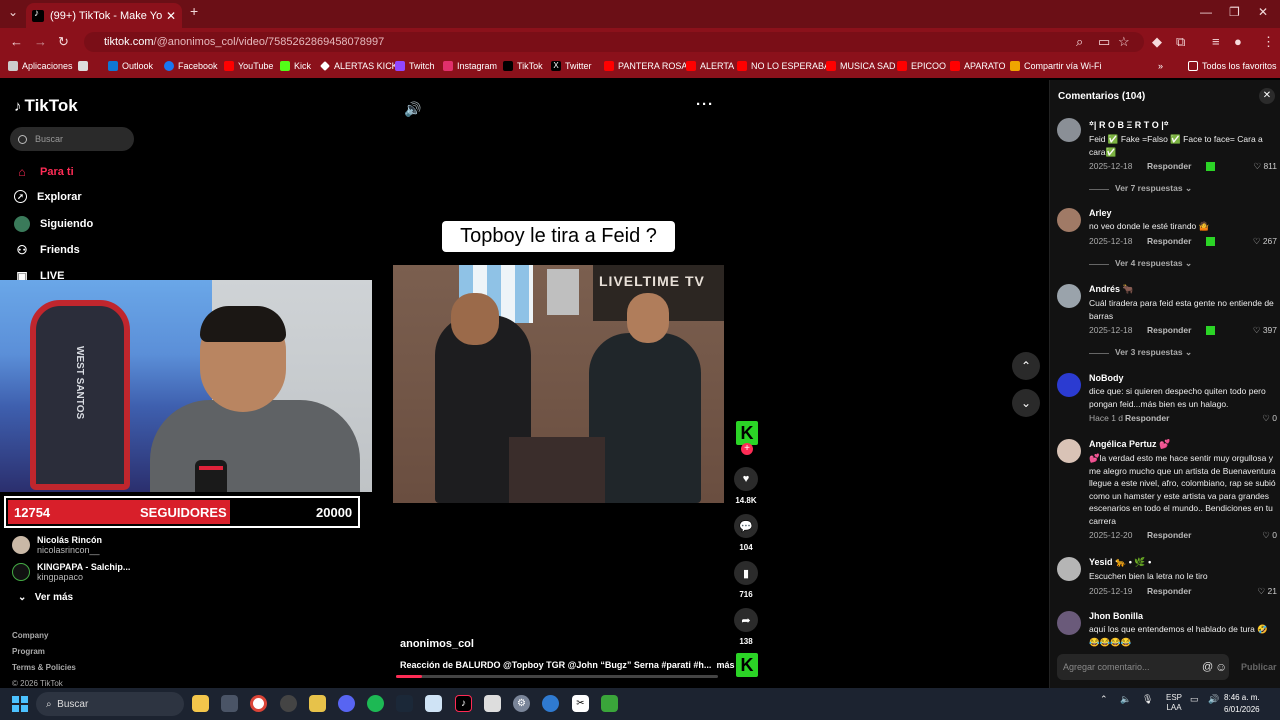 The height and width of the screenshot is (720, 1280). Describe the element at coordinates (104, 15) in the screenshot. I see `browser-tab: (99+) TikTok - Make Your Day ✕` at that location.